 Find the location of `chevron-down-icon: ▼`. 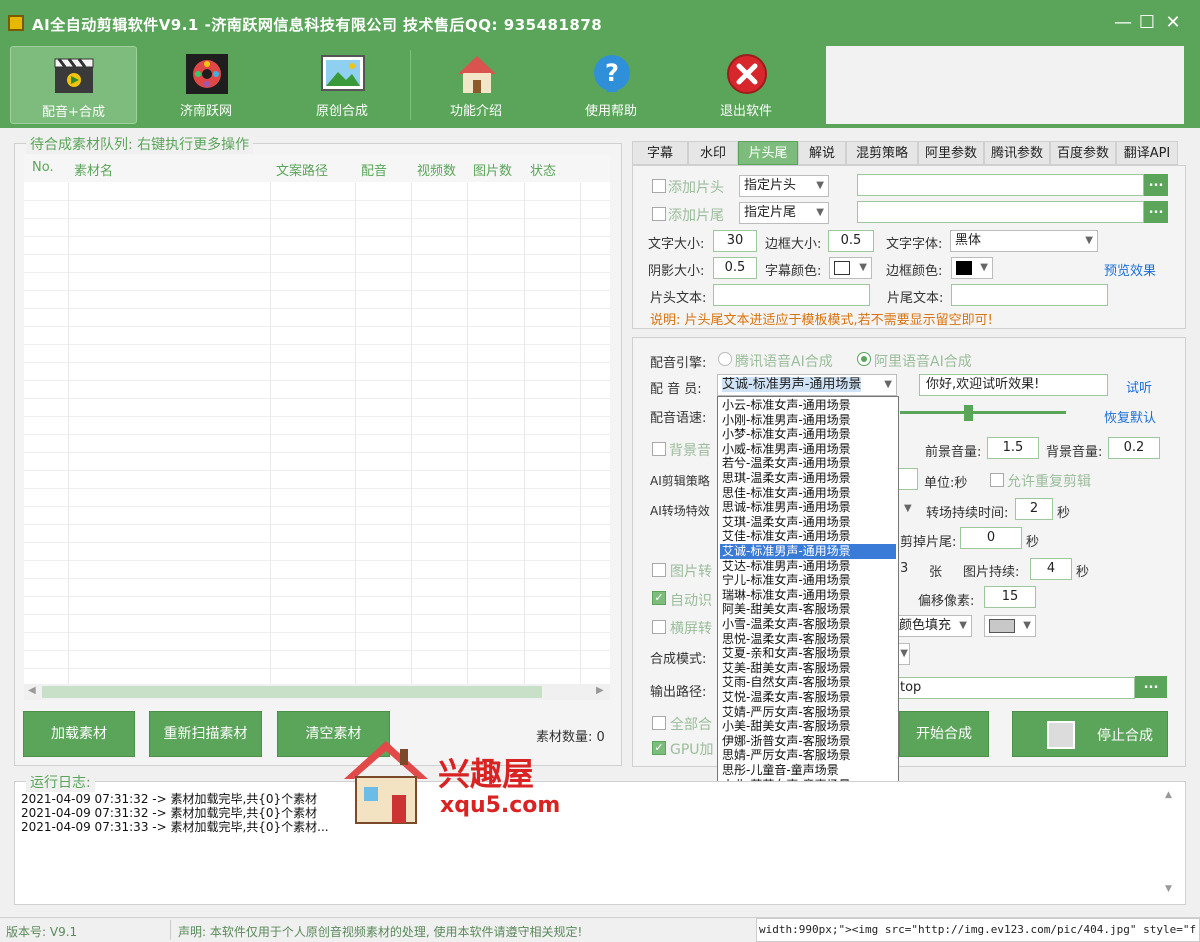

chevron-down-icon: ▼ is located at coordinates (908, 508).